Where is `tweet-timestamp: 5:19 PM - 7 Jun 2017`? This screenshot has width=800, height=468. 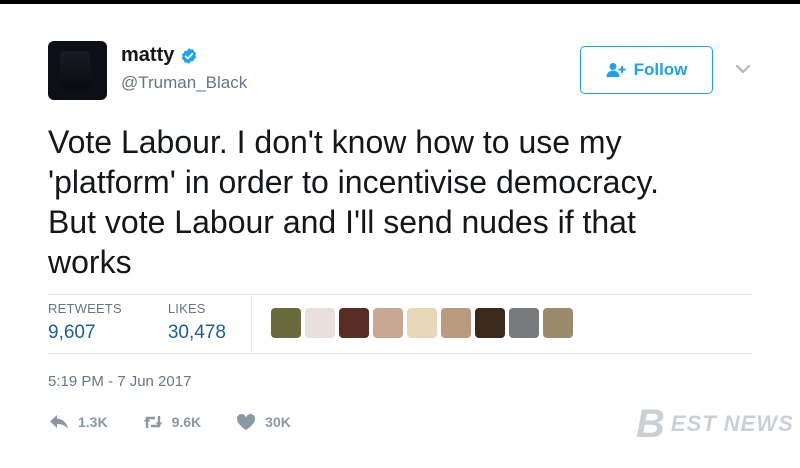
tweet-timestamp: 5:19 PM - 7 Jun 2017 is located at coordinates (119, 381).